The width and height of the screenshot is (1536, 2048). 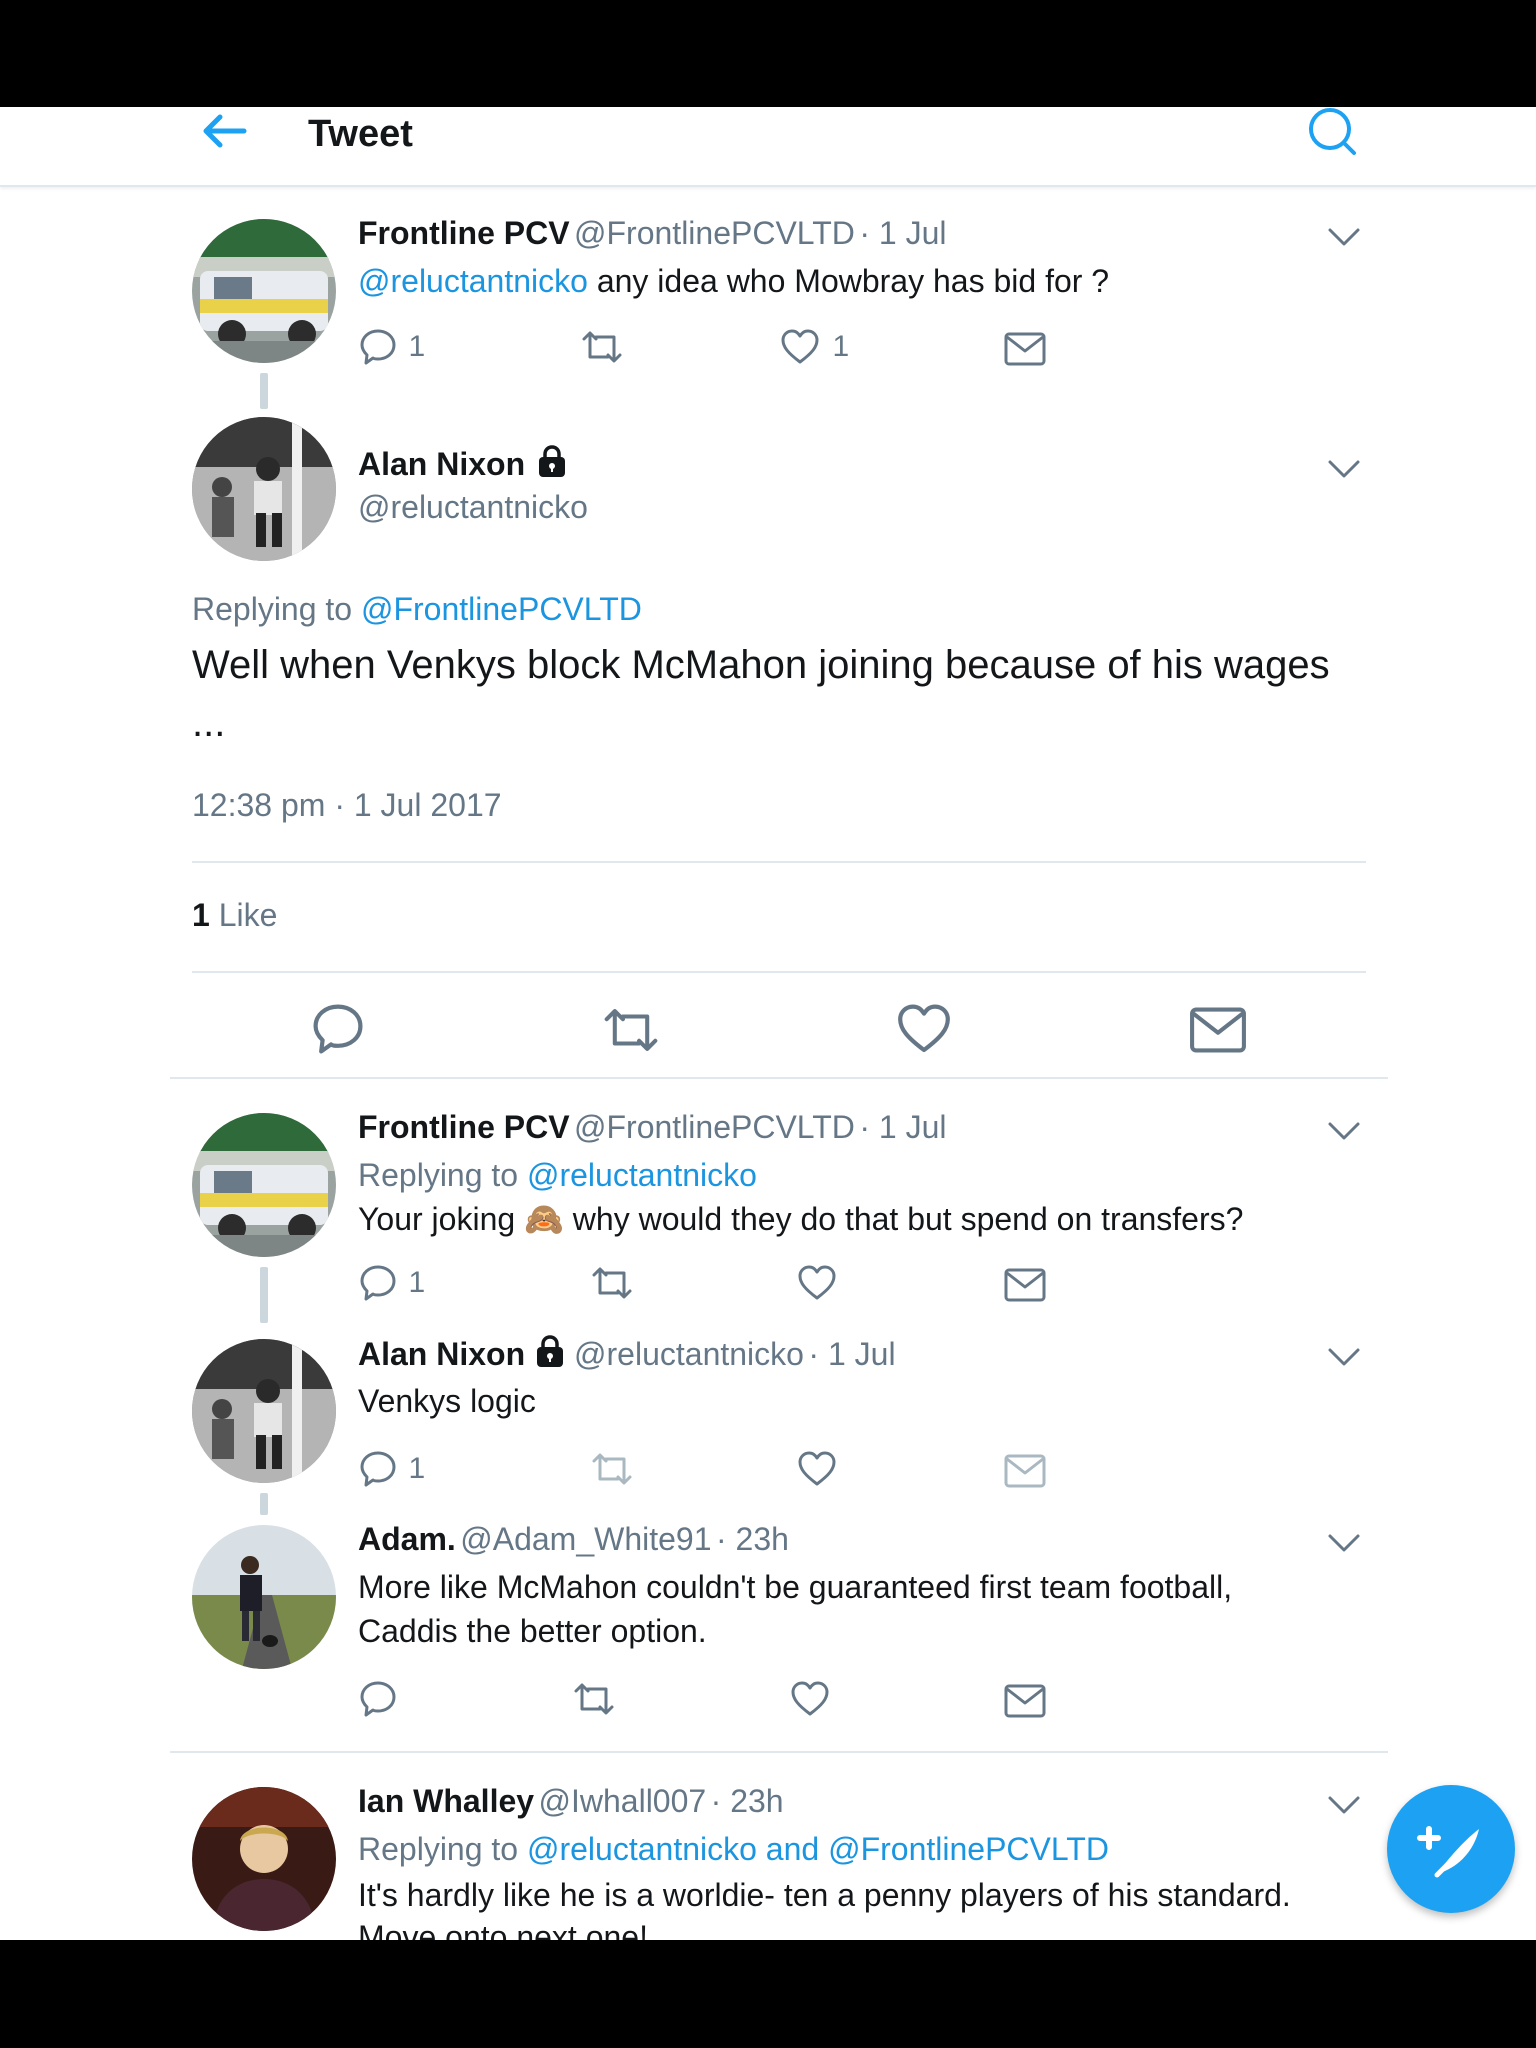 What do you see at coordinates (552, 462) in the screenshot?
I see `lock-icon` at bounding box center [552, 462].